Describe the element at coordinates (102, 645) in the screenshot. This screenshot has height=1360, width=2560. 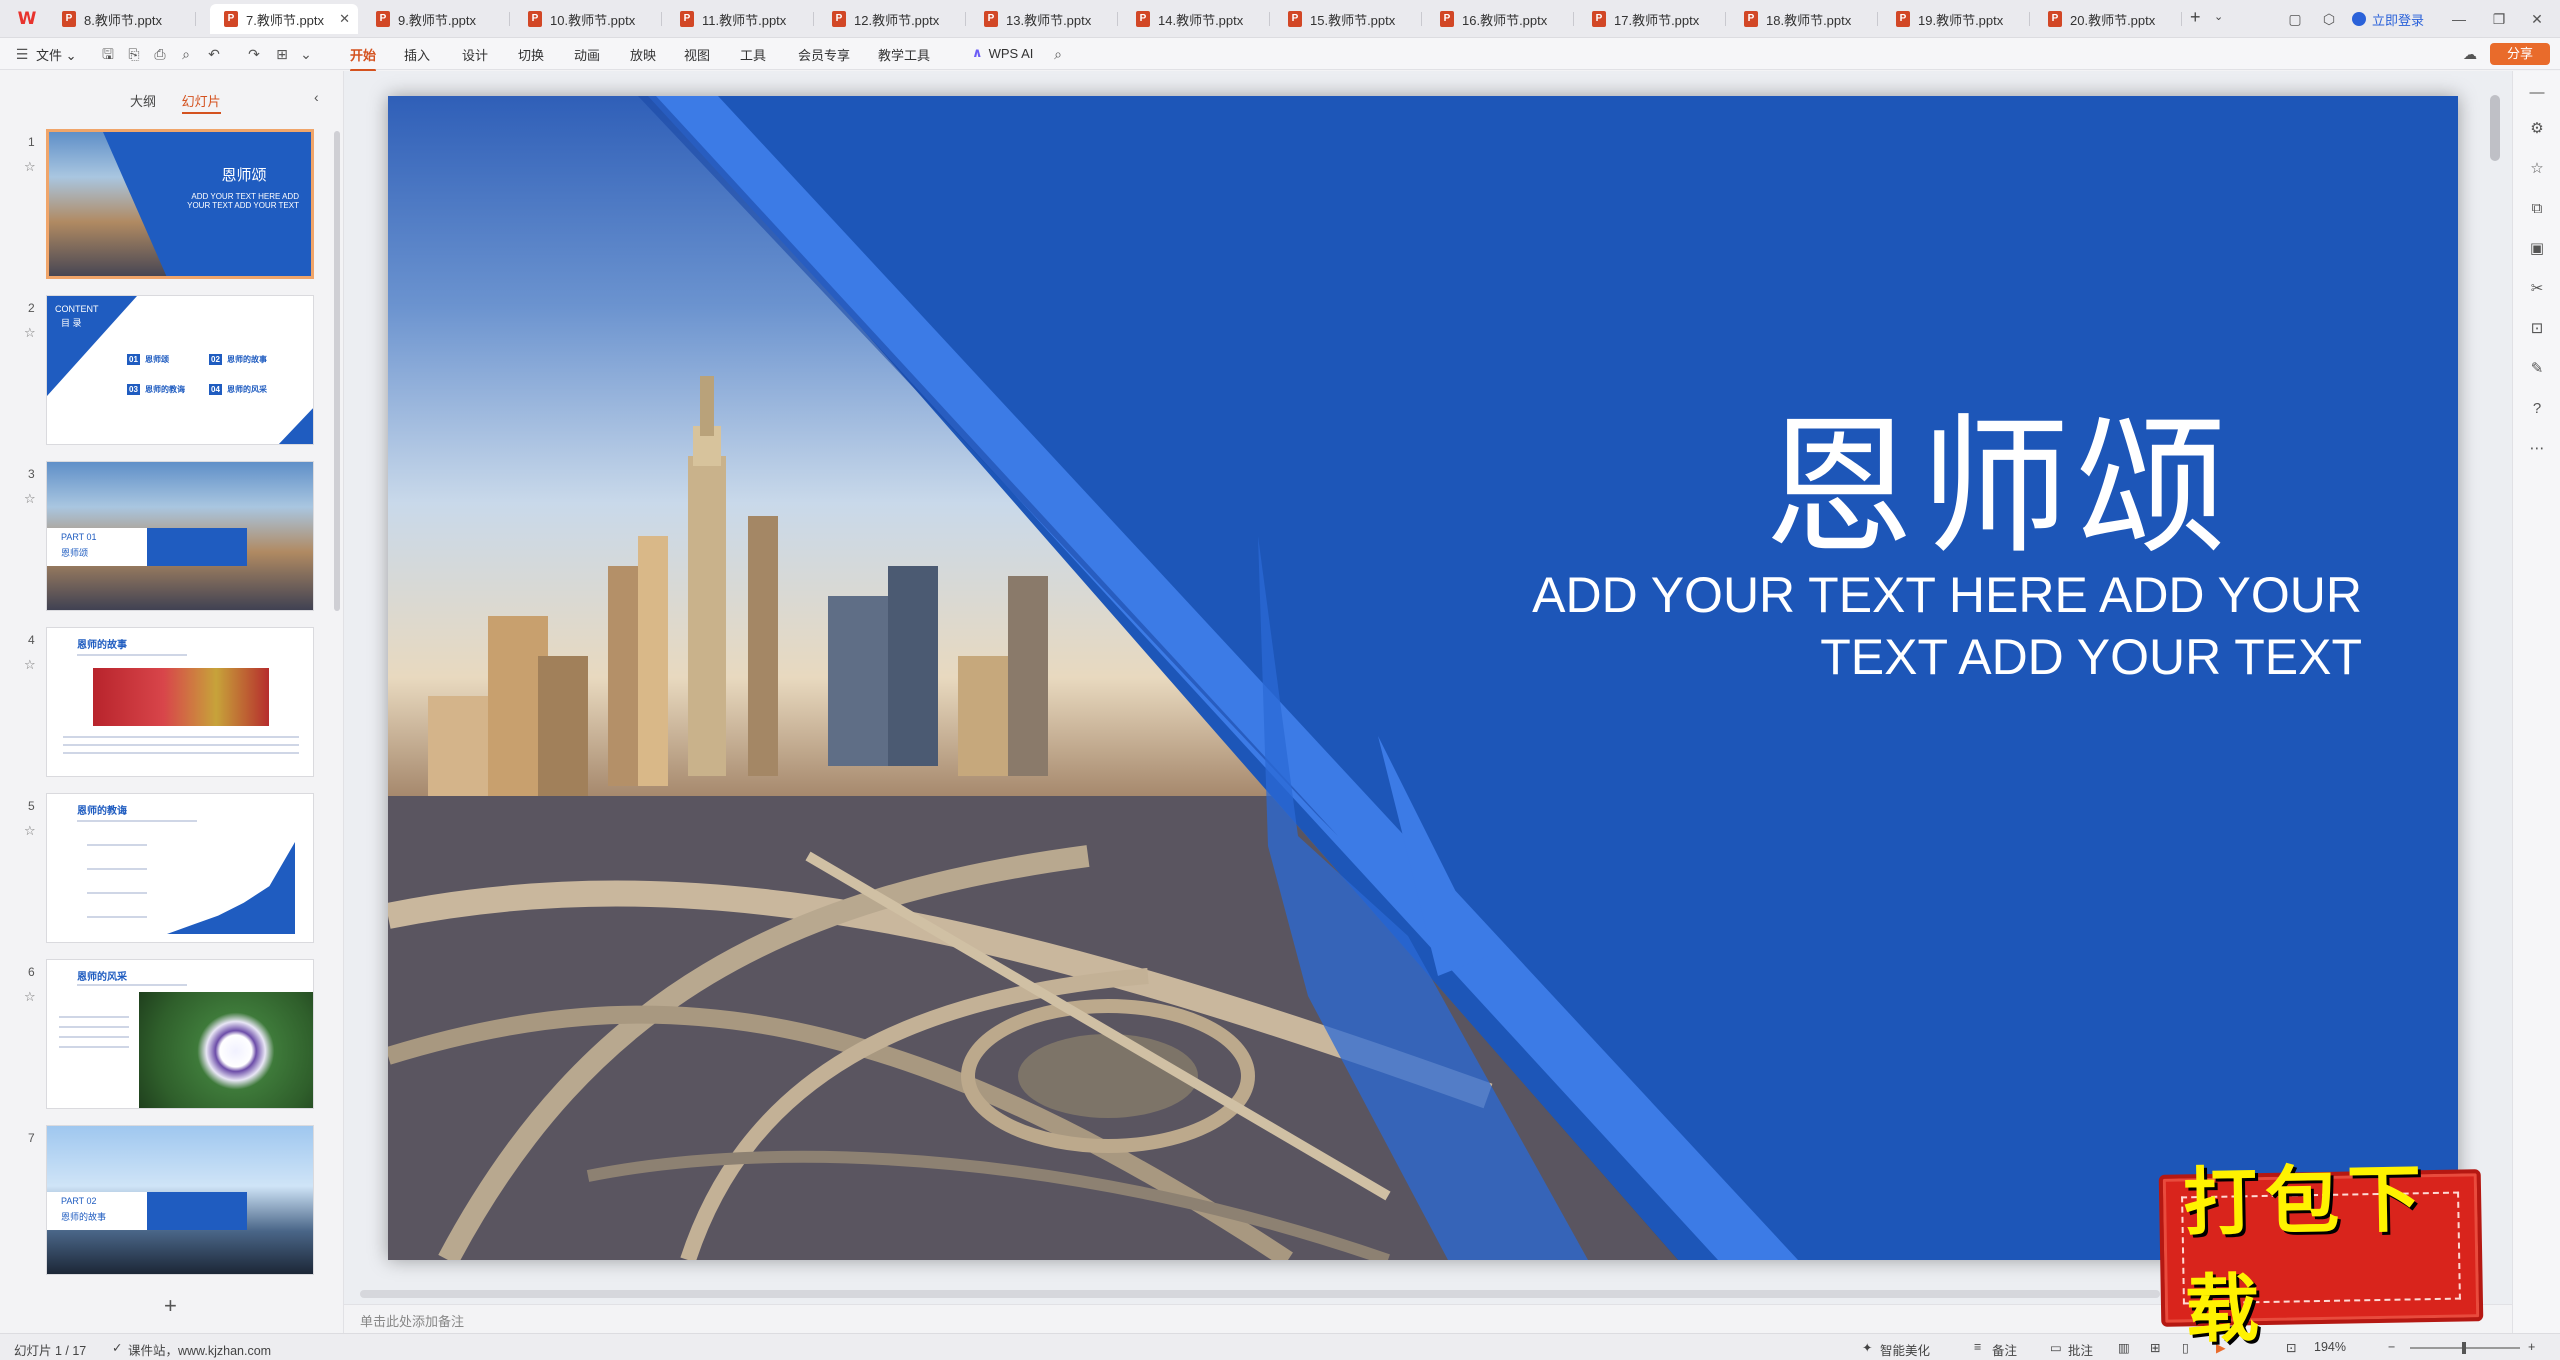
I see `thumb-title: 恩师的故事` at that location.